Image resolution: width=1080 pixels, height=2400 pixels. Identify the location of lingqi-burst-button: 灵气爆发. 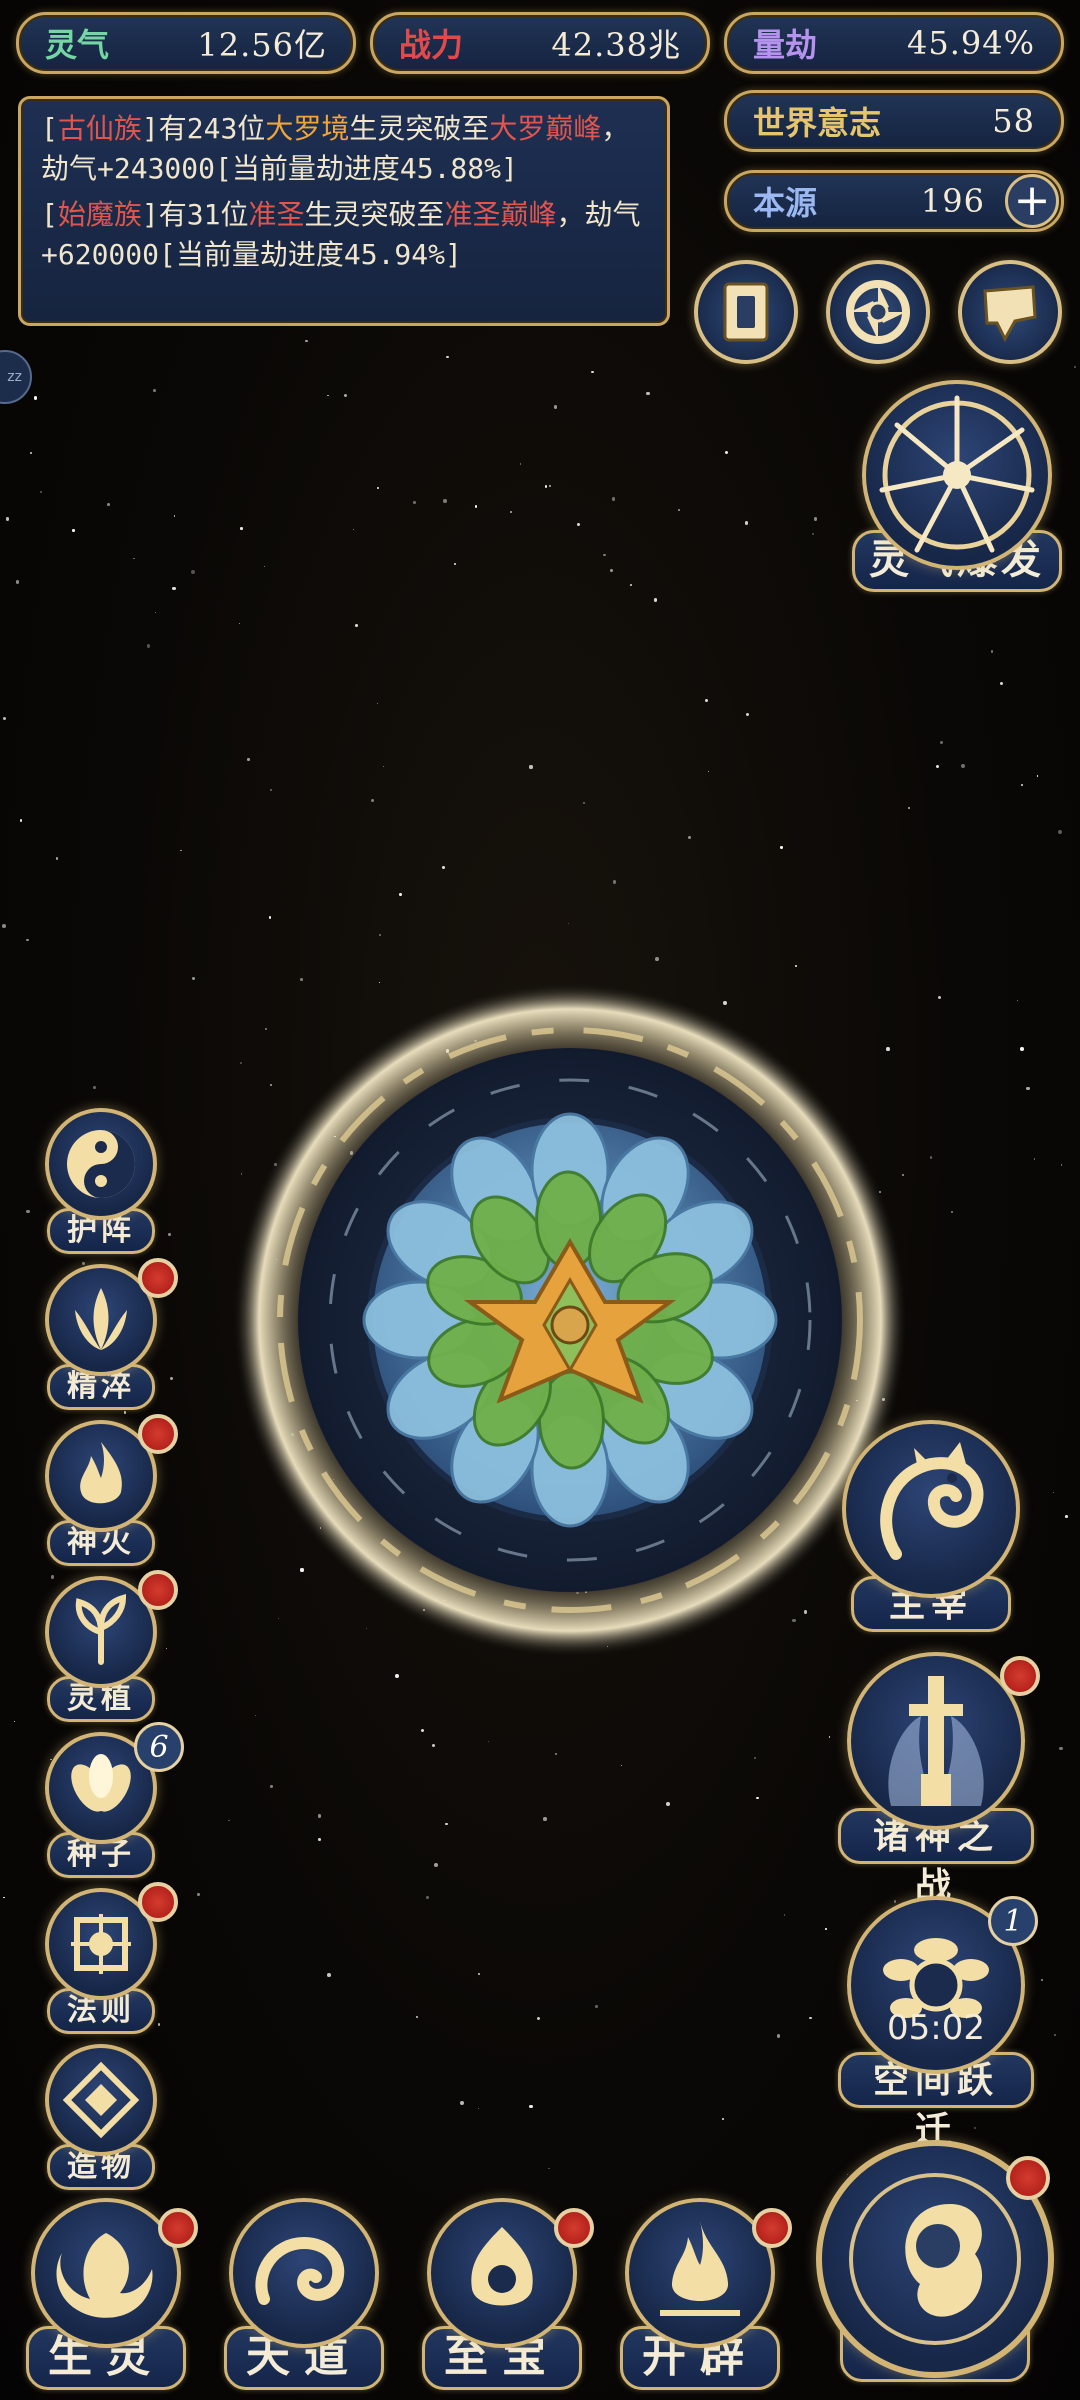
(957, 486).